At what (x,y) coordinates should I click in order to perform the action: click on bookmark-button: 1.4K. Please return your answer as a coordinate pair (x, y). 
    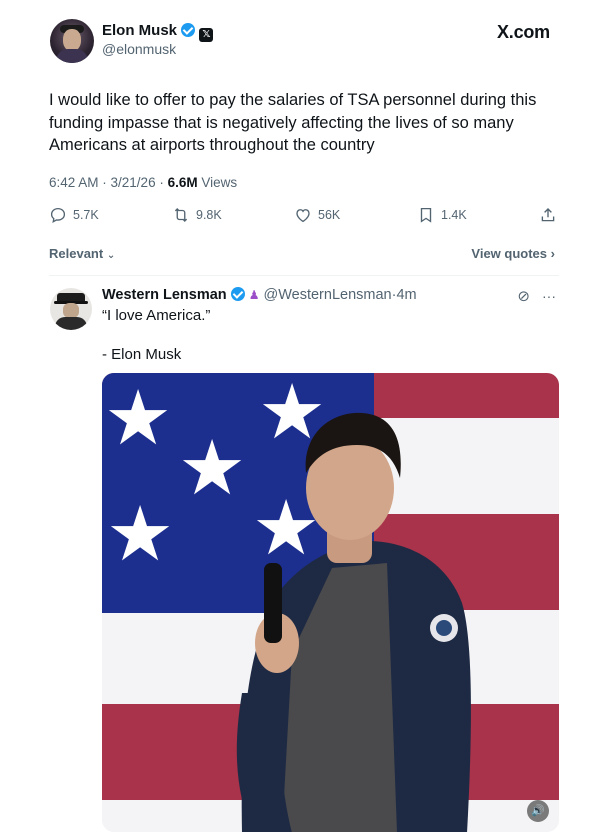
    Looking at the image, I should click on (442, 215).